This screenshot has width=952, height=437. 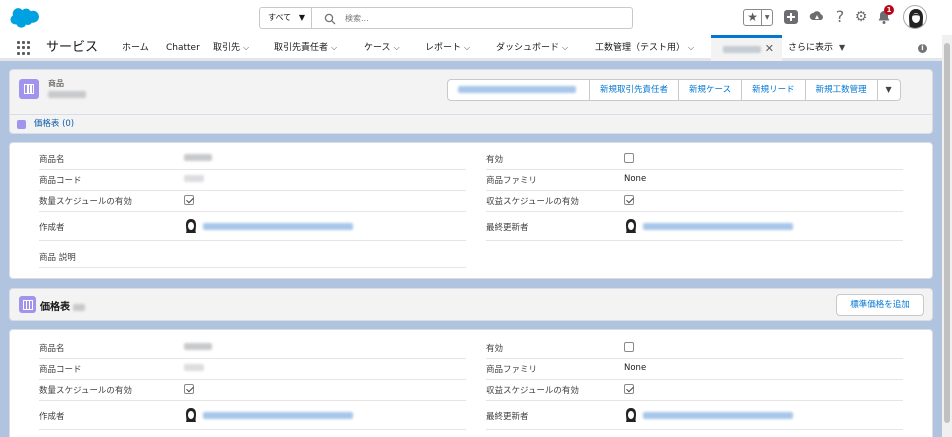 What do you see at coordinates (769, 49) in the screenshot?
I see `close-icon: ✕` at bounding box center [769, 49].